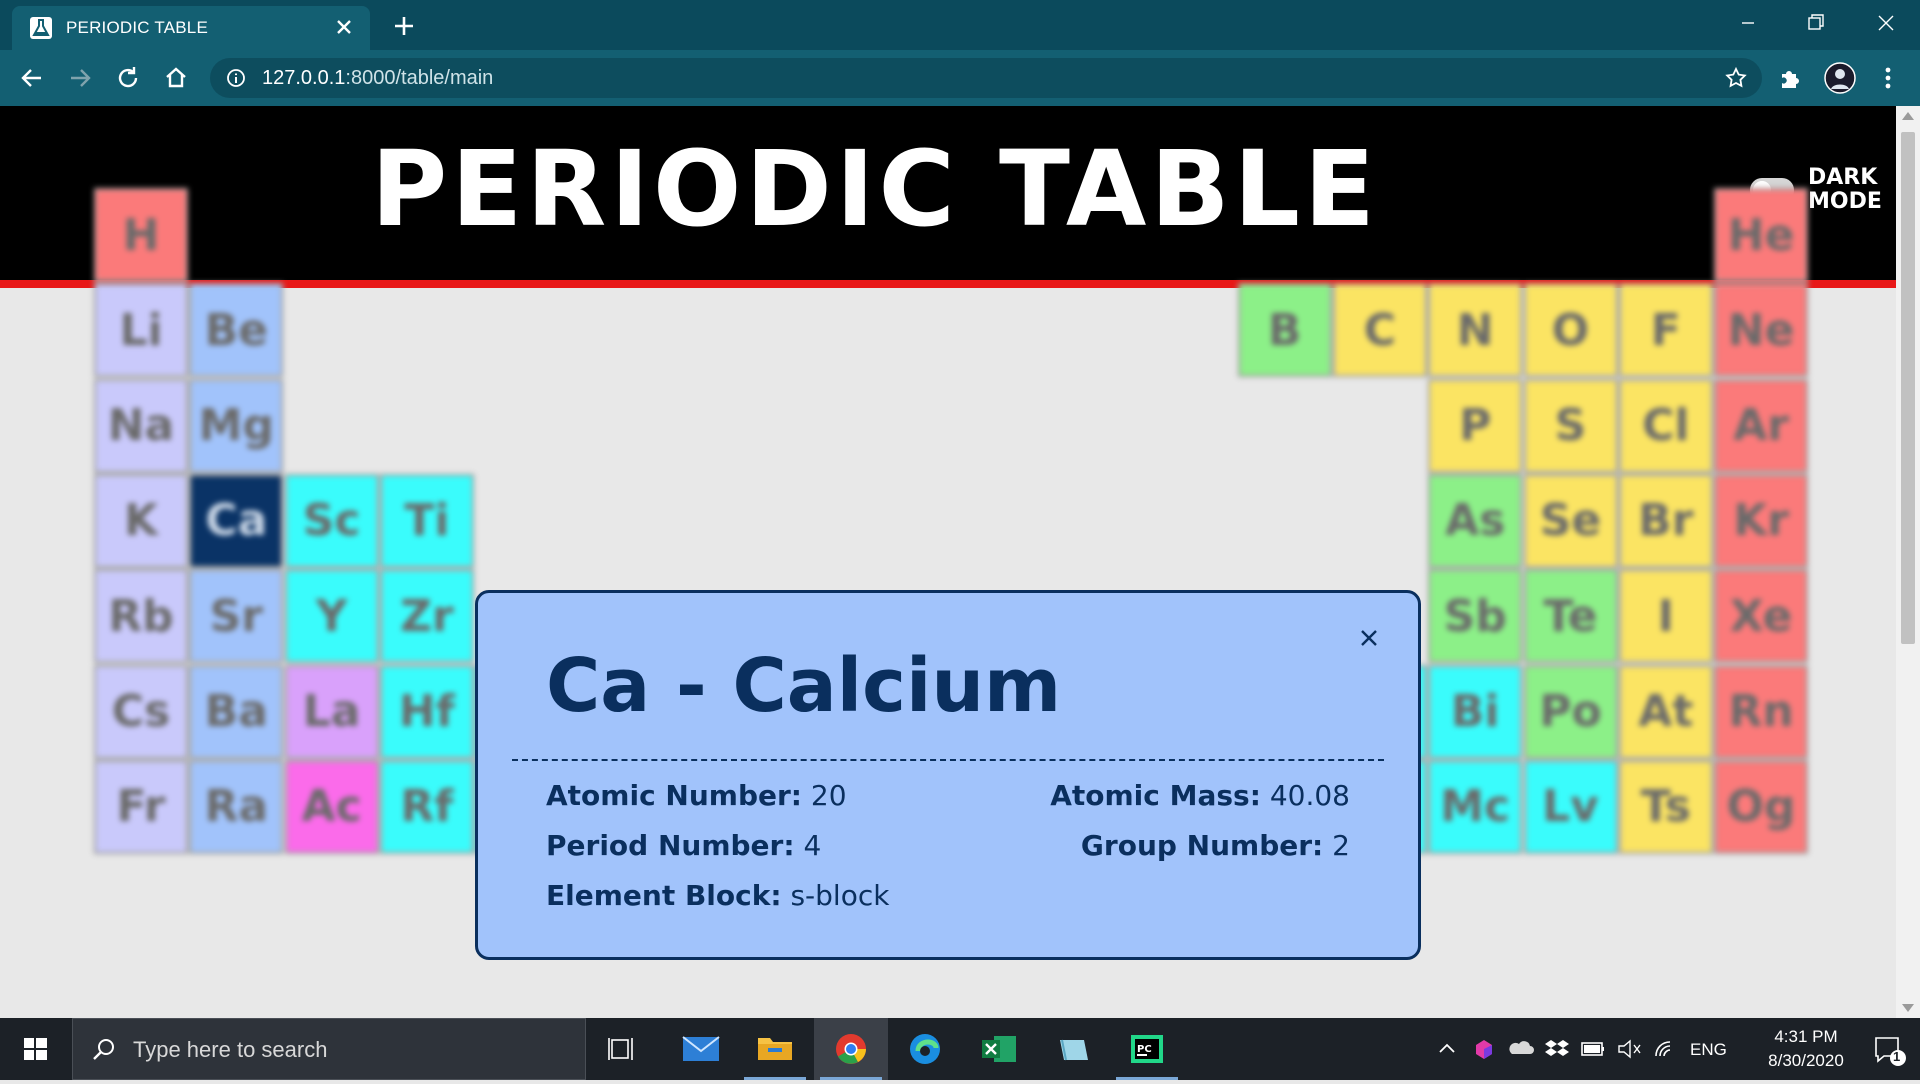 This screenshot has height=1084, width=1920. Describe the element at coordinates (141, 711) in the screenshot. I see `element-cell-cs: Cs` at that location.